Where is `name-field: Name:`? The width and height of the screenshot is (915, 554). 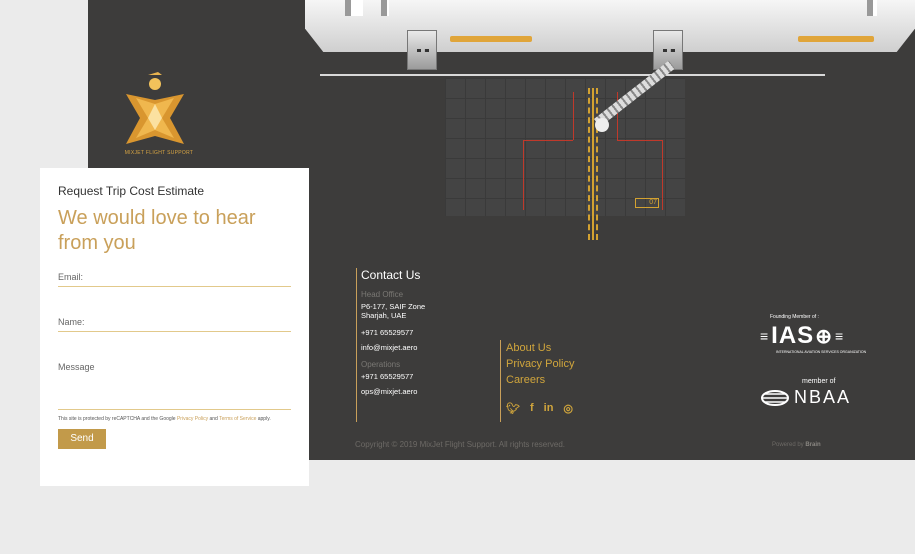
name-field: Name: is located at coordinates (174, 322).